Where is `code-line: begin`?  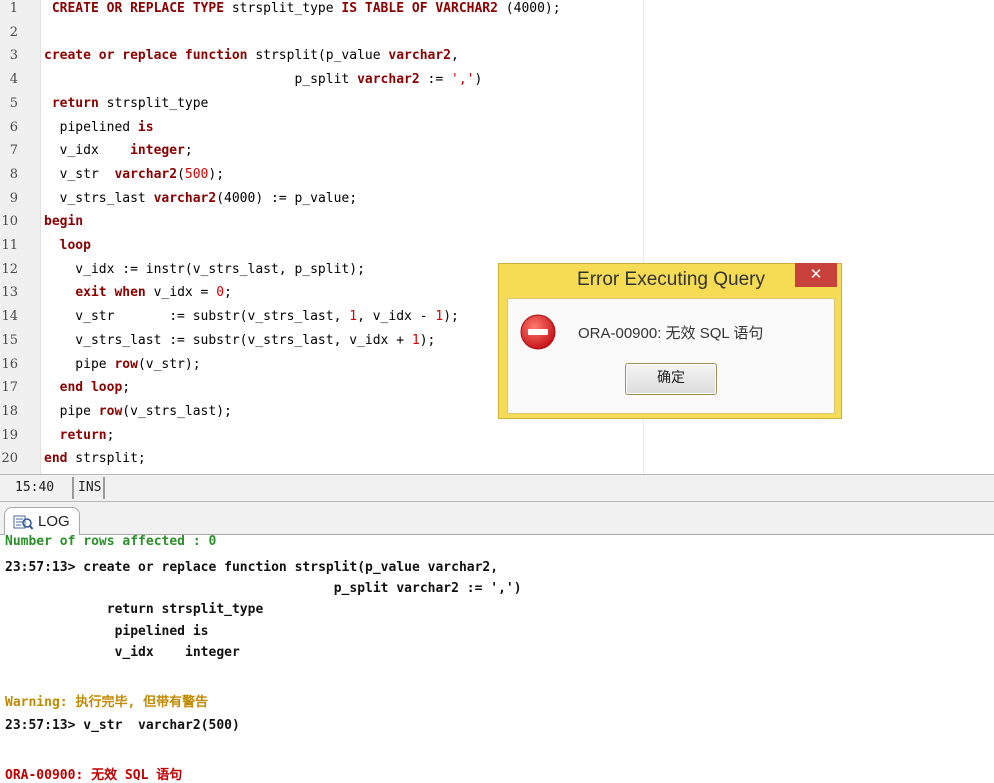
code-line: begin is located at coordinates (63, 221).